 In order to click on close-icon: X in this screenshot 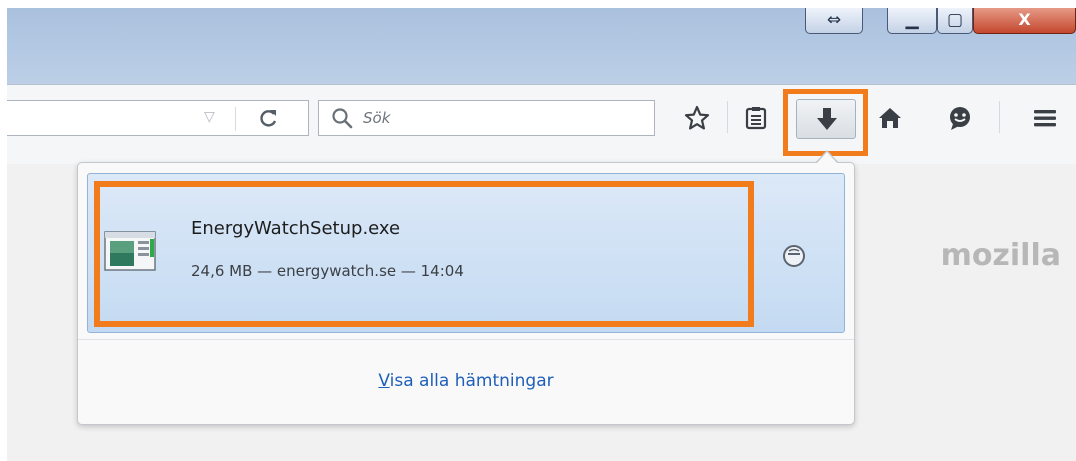, I will do `click(1024, 19)`.